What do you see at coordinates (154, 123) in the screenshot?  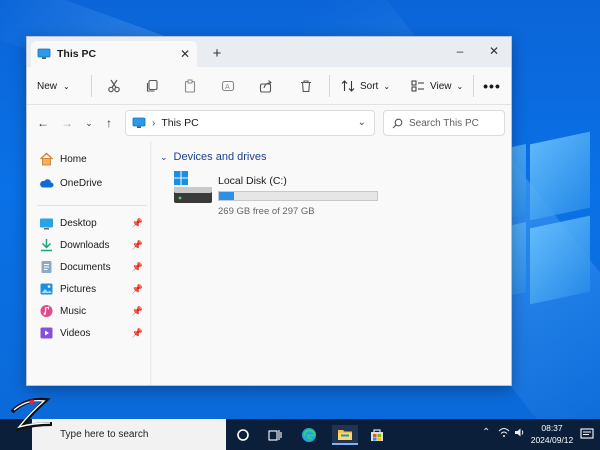 I see `breadcrumb-chevron-icon: ›` at bounding box center [154, 123].